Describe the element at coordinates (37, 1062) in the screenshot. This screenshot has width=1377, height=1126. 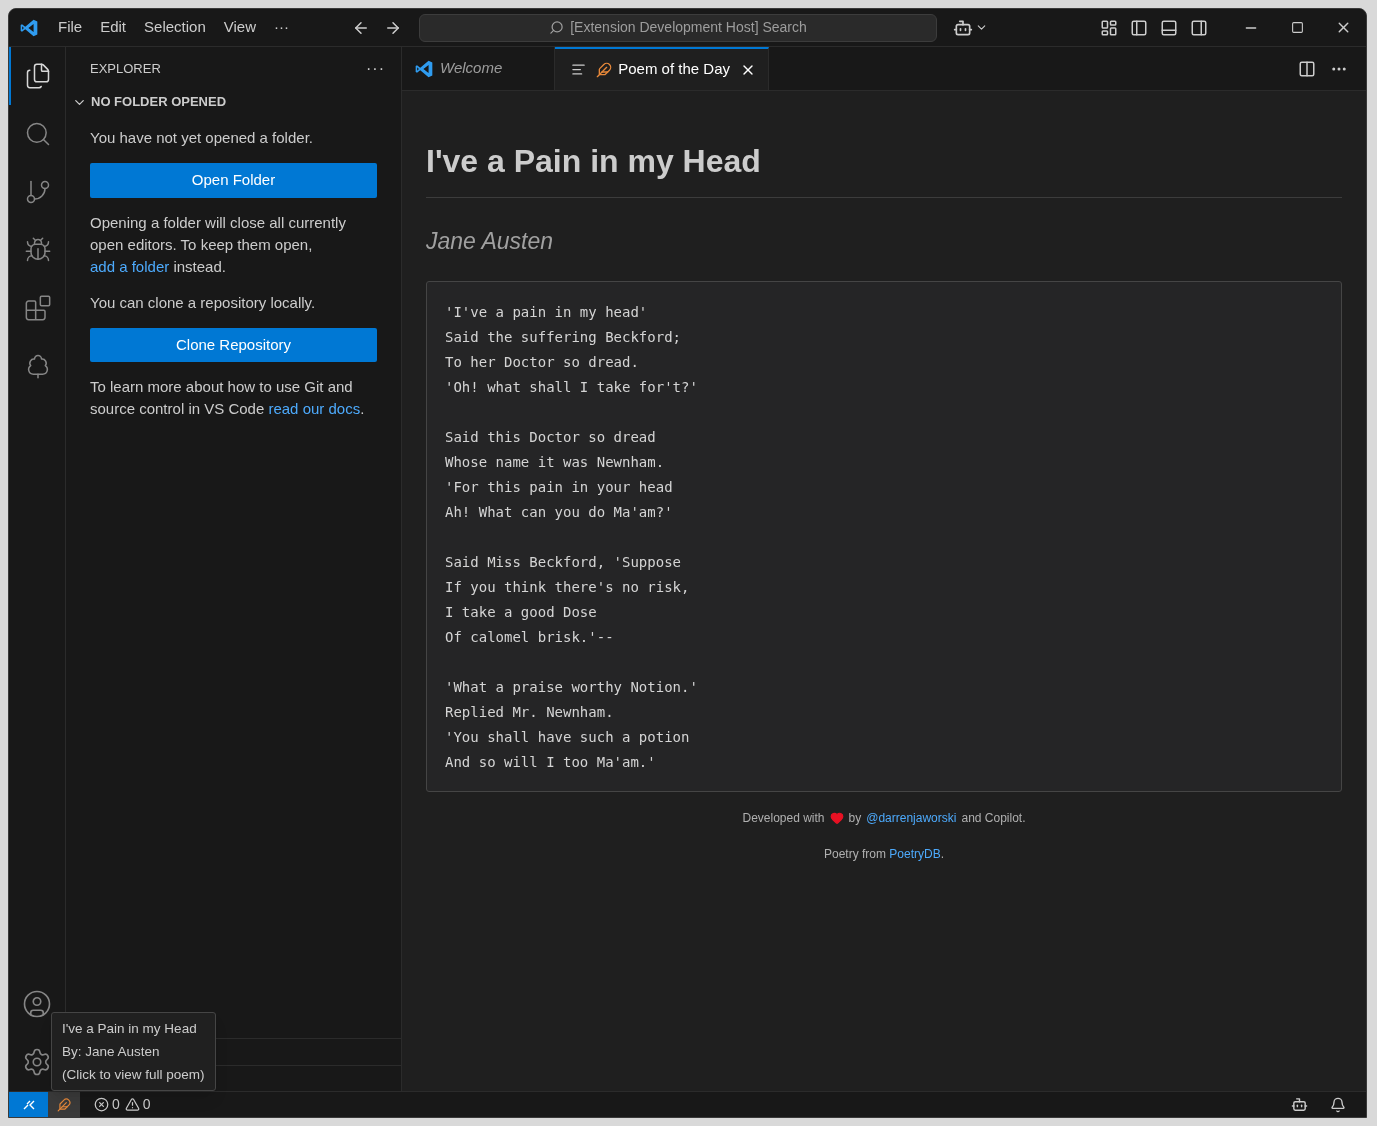
I see `settings-icon` at that location.